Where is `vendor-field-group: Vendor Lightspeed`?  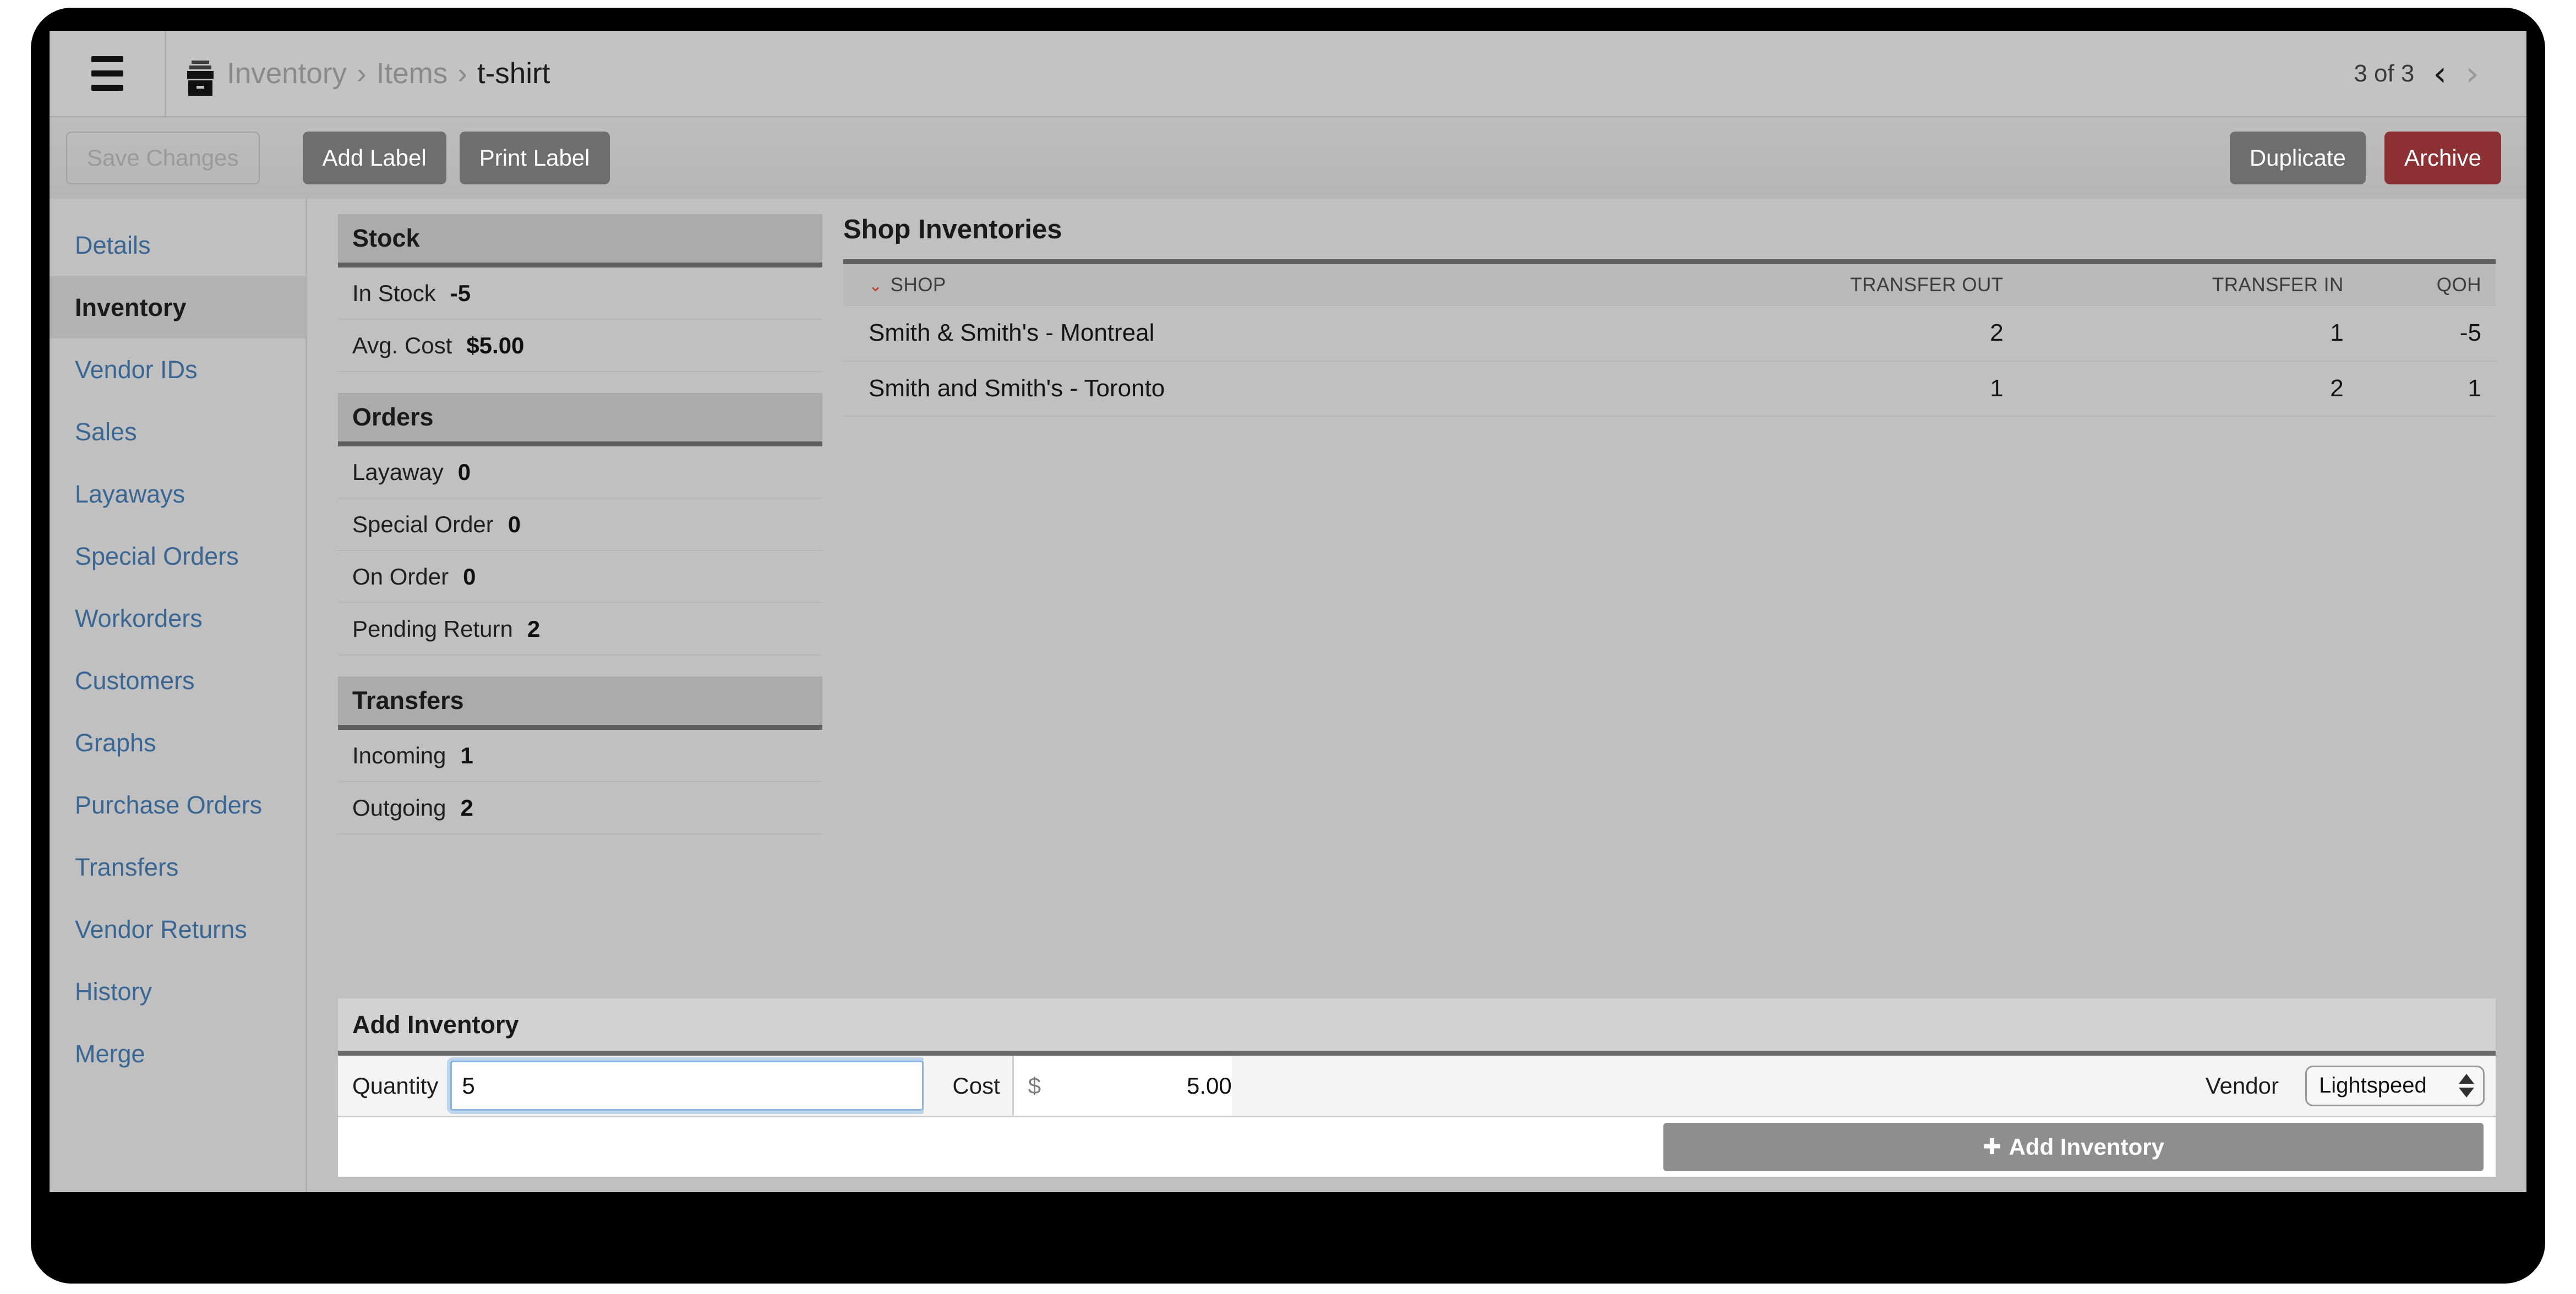
vendor-field-group: Vendor Lightspeed is located at coordinates (2343, 1086).